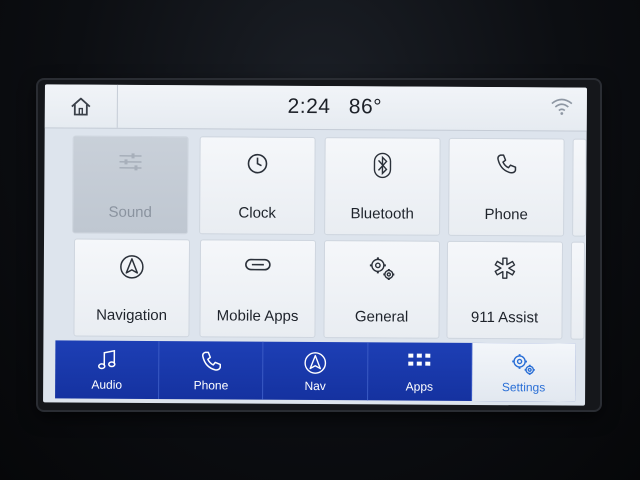 The image size is (640, 480). Describe the element at coordinates (132, 288) in the screenshot. I see `tile-navigation: Navigation` at that location.